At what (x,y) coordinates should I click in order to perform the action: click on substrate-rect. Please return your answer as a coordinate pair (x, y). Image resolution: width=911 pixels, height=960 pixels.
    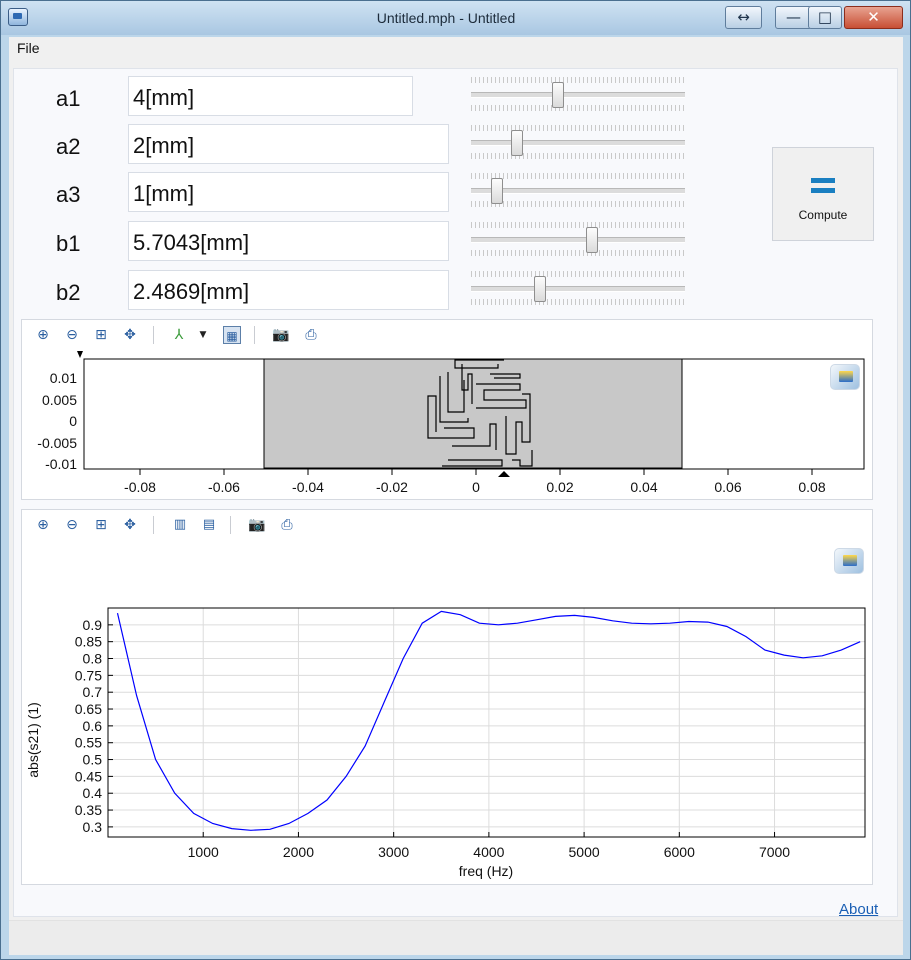
    Looking at the image, I should click on (473, 413).